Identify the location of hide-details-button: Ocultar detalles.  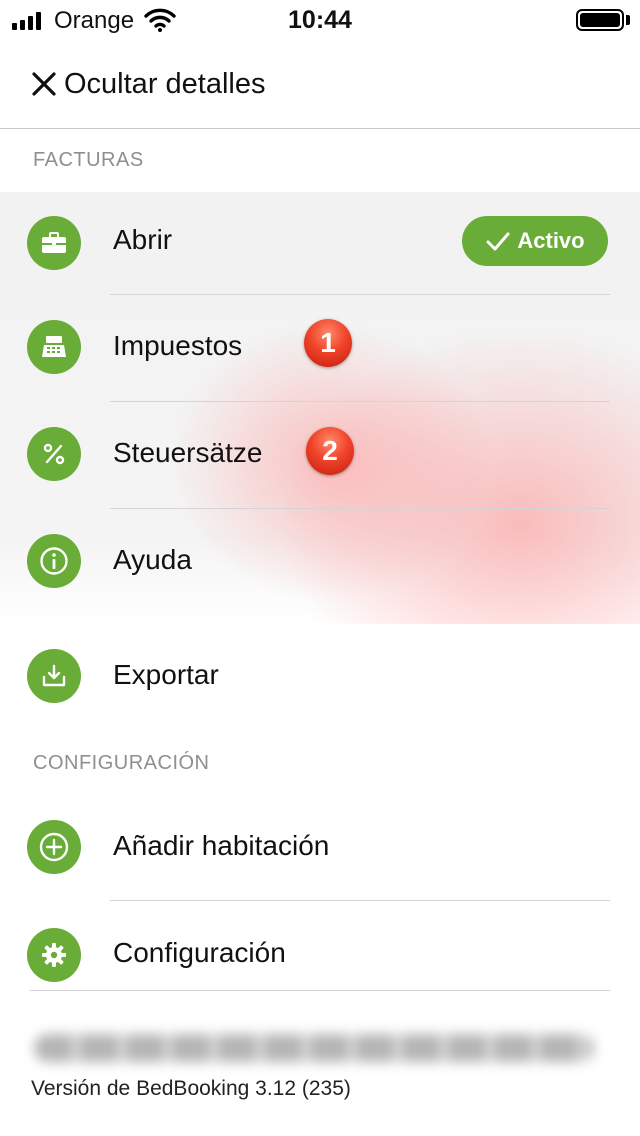
(165, 84).